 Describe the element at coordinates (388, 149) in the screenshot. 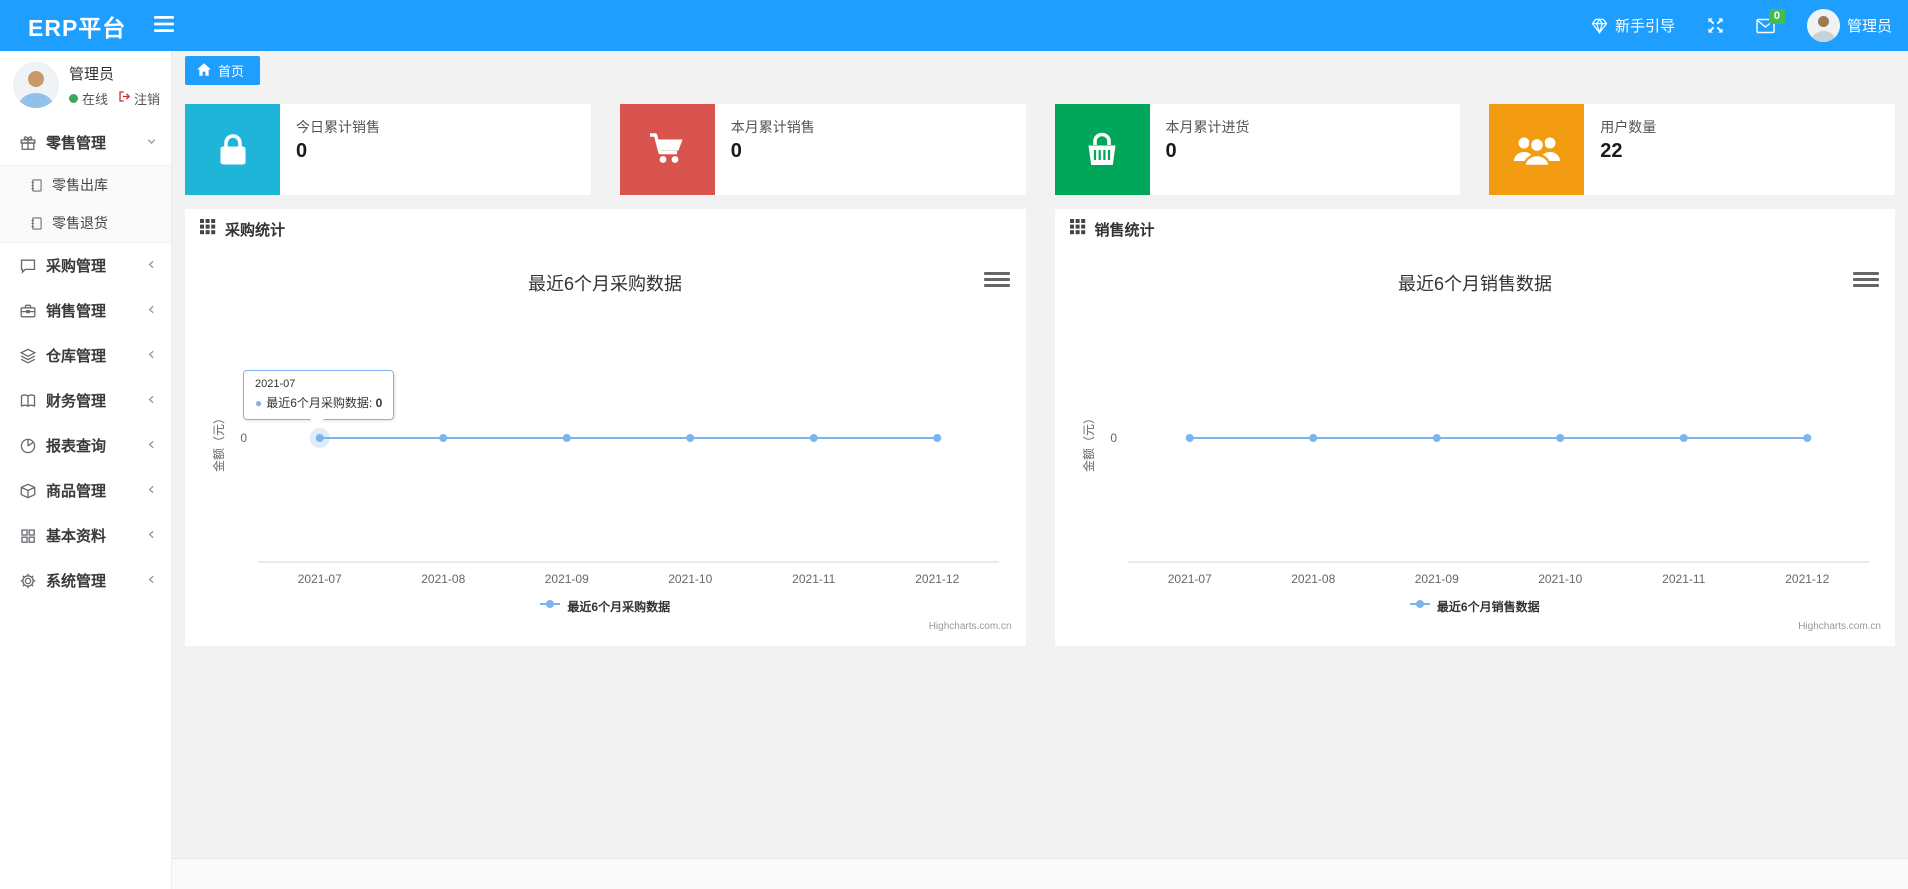

I see `stat-card-today-sales: 今日累计销售 0` at that location.